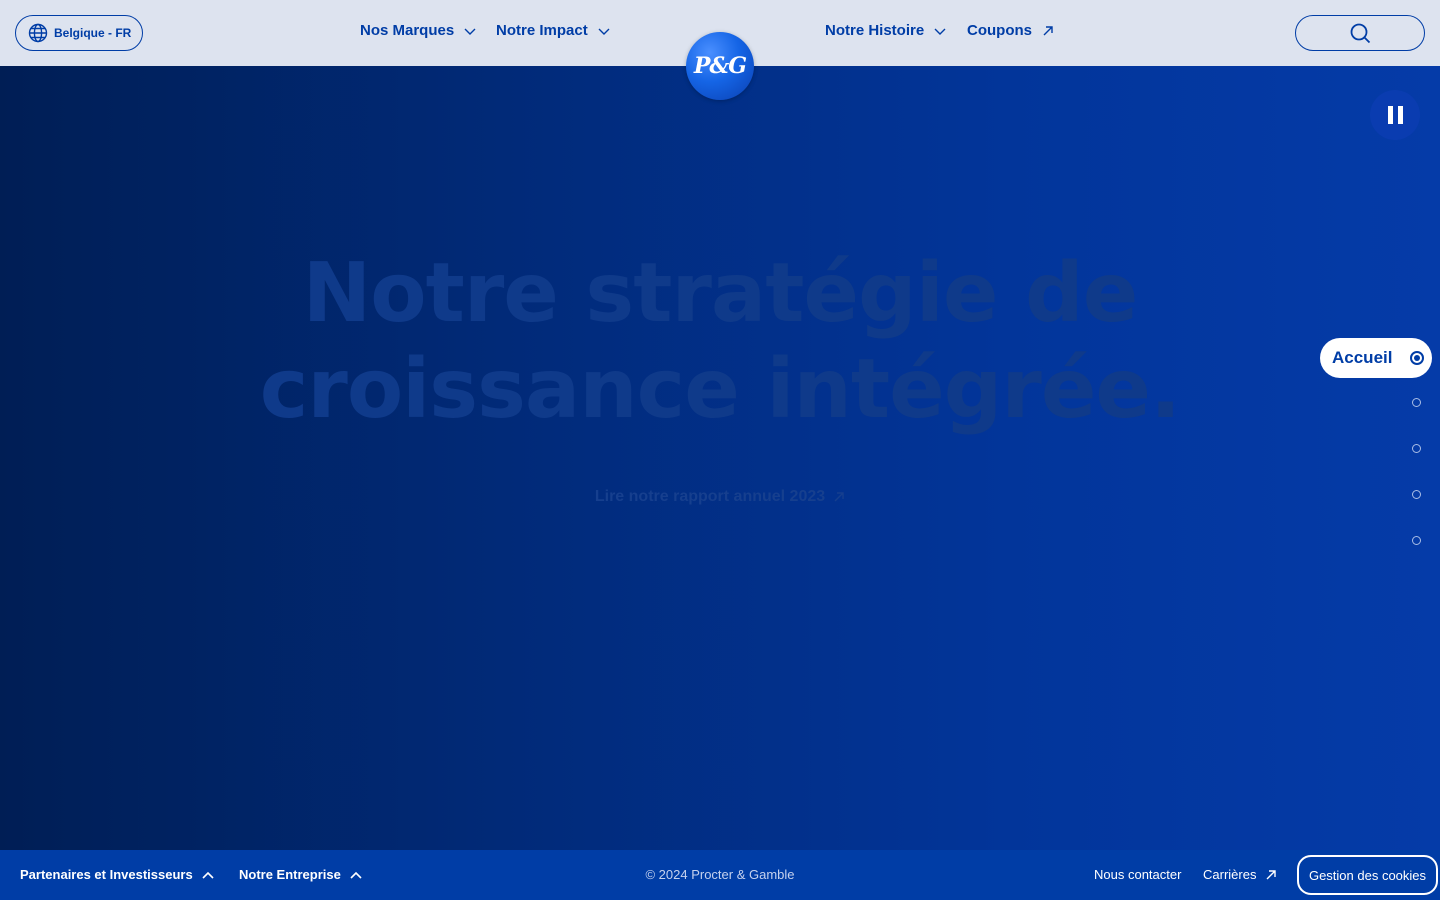  I want to click on section-nav-accueil: Accueil, so click(1376, 358).